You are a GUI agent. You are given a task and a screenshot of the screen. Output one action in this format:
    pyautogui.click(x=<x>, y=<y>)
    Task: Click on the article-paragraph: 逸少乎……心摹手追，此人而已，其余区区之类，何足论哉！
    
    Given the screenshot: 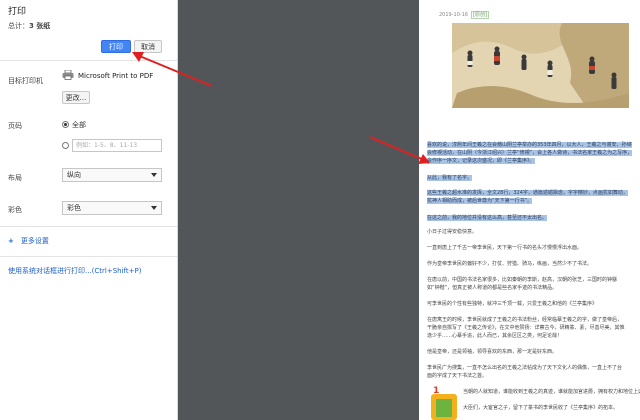 What is the action you would take?
    pyautogui.click(x=495, y=336)
    